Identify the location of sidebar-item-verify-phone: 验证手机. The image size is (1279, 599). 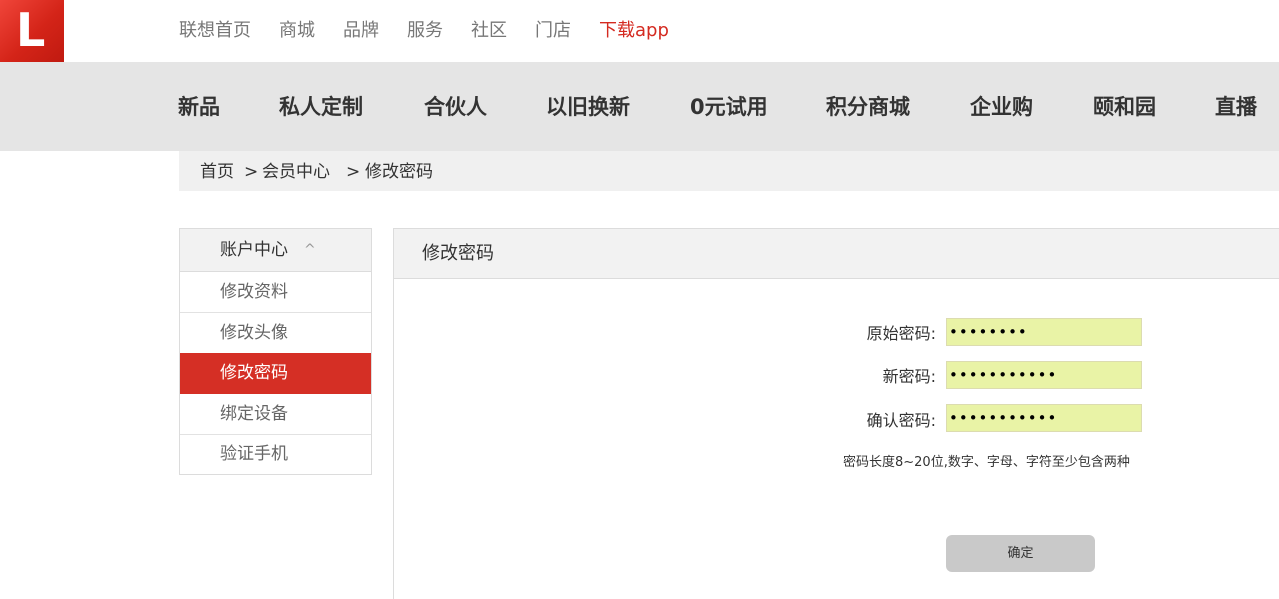
(275, 454).